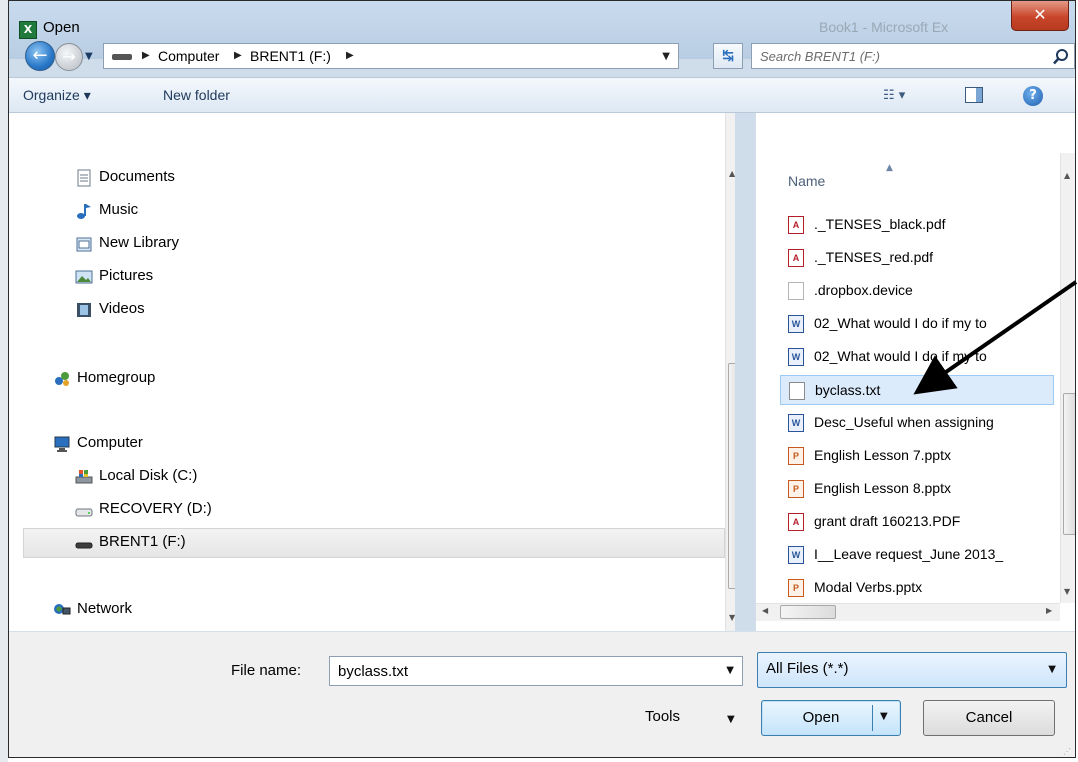  What do you see at coordinates (105, 608) in the screenshot?
I see `nav-item-label: Network` at bounding box center [105, 608].